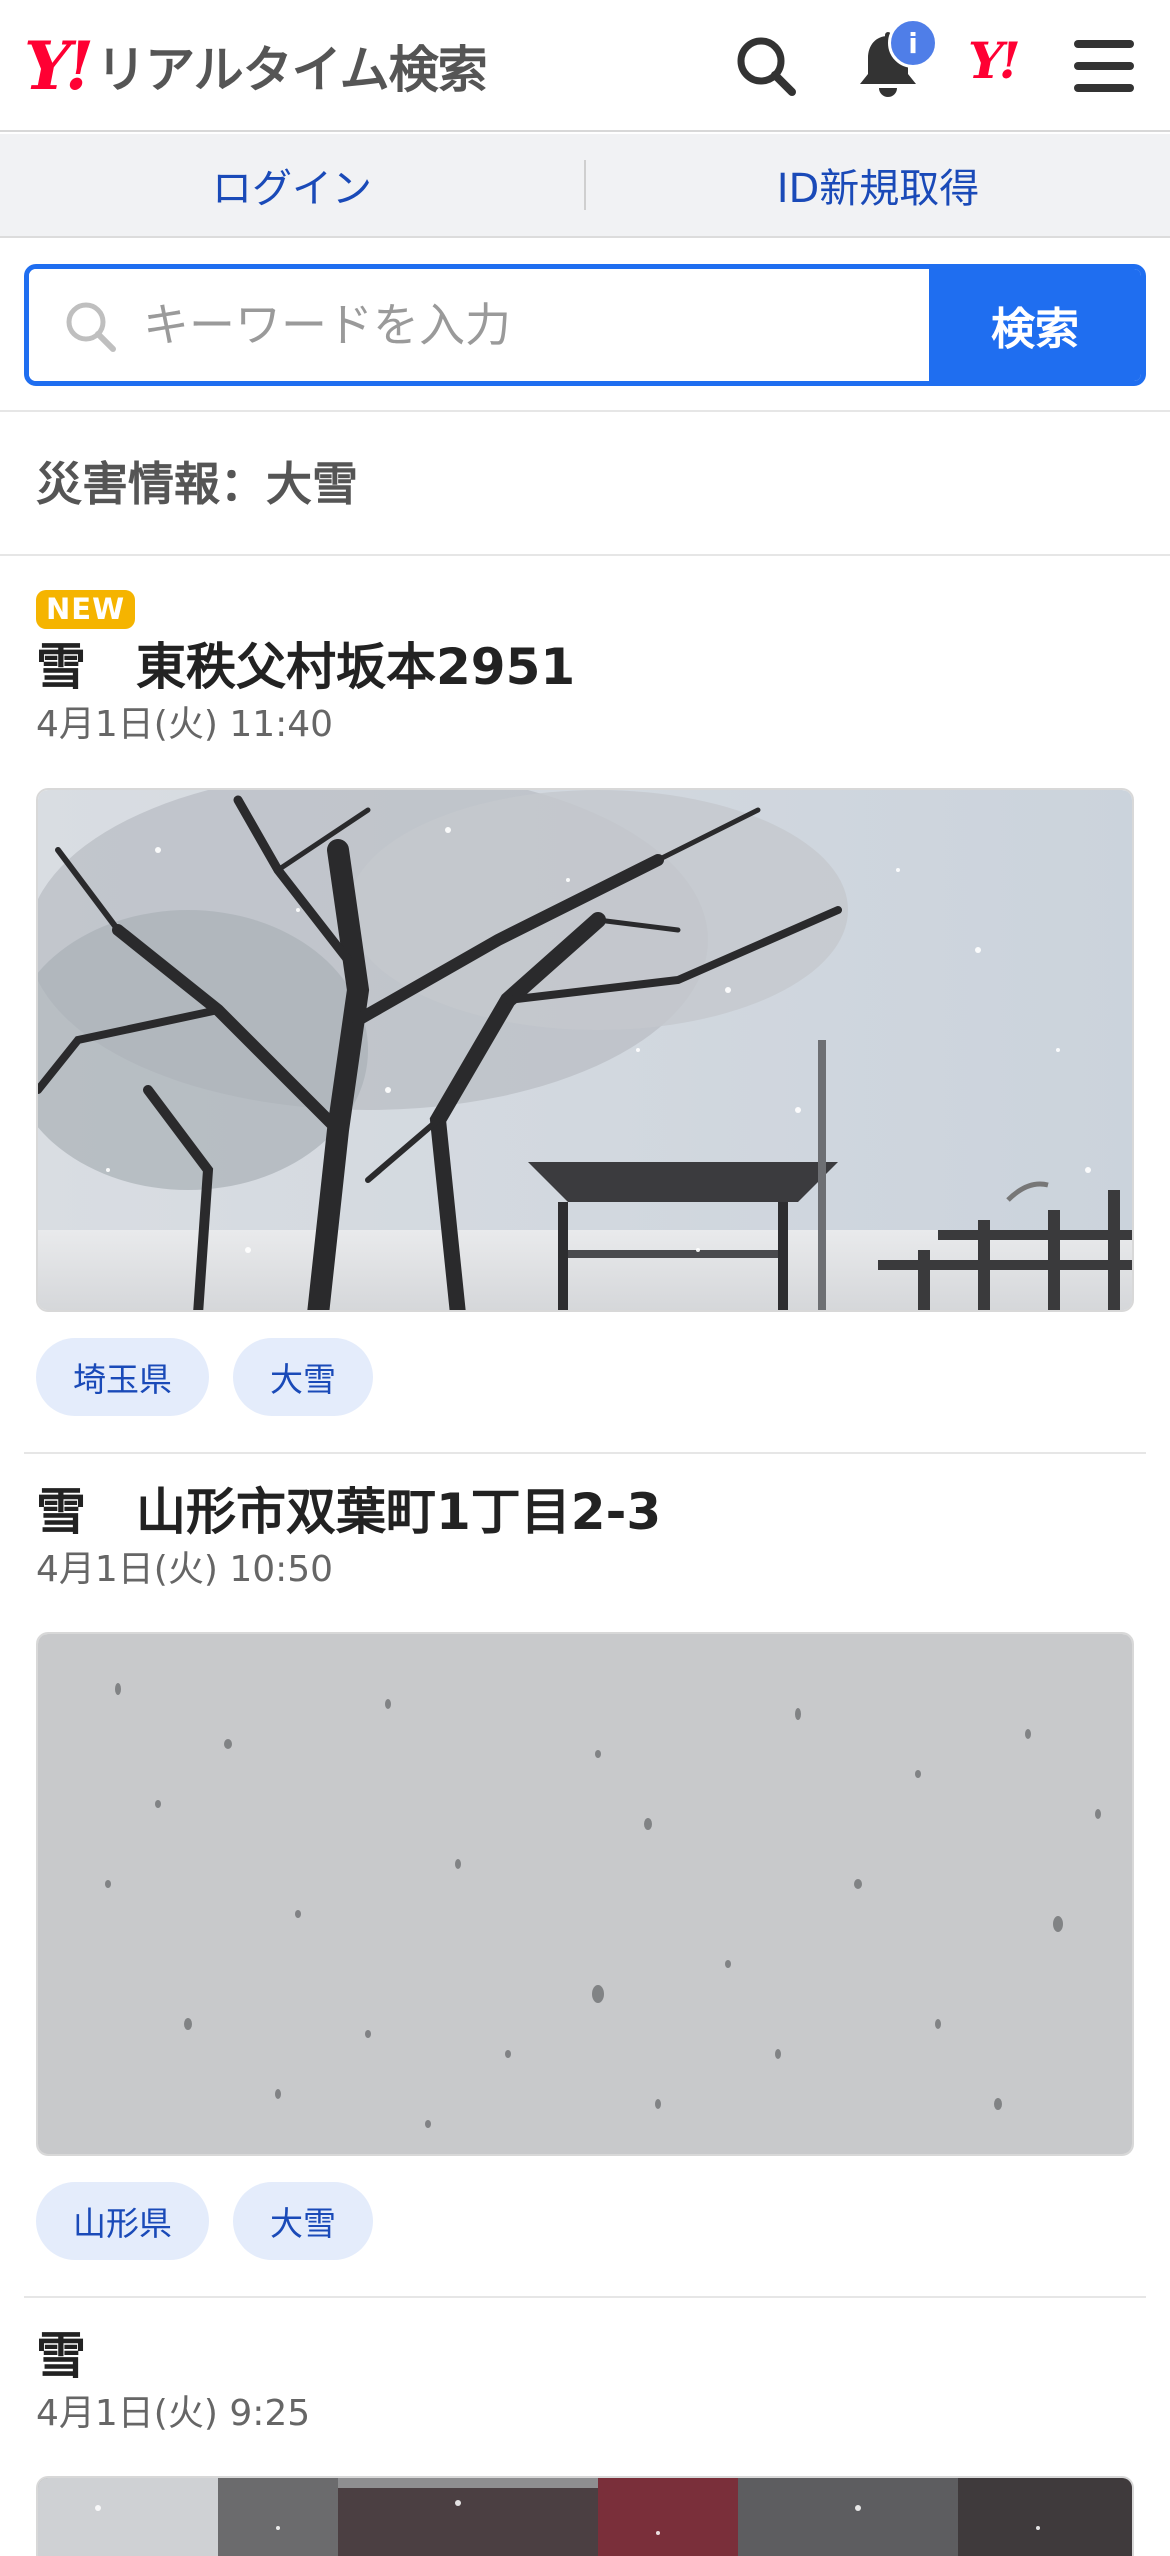 Image resolution: width=1170 pixels, height=2556 pixels. I want to click on post-title: 雪 東秩父村坂本2951, so click(585, 667).